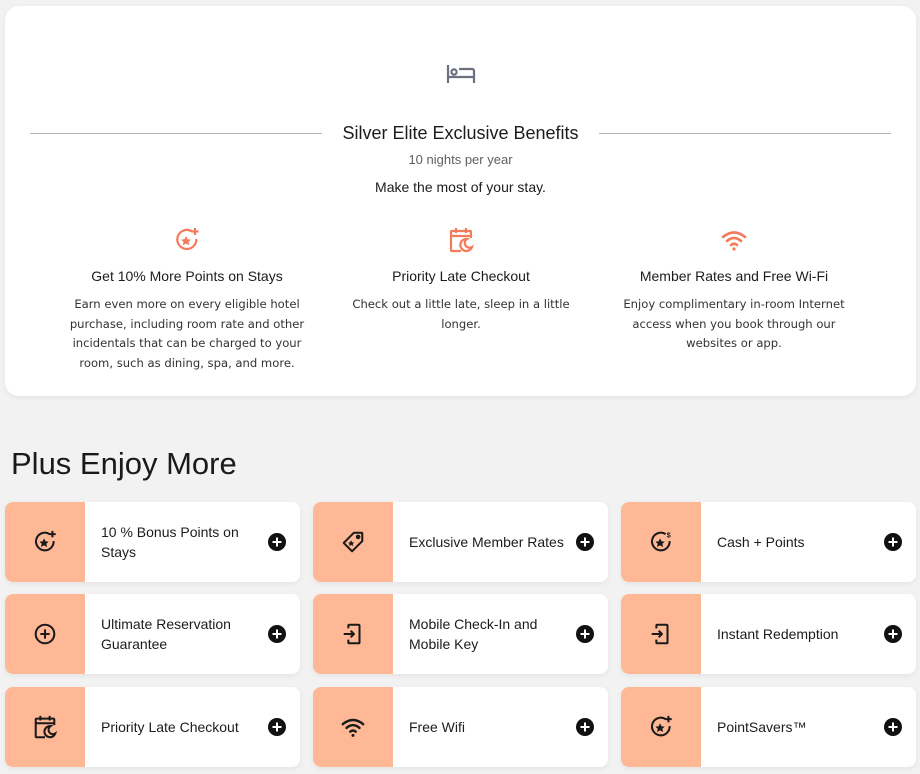 This screenshot has height=774, width=920. I want to click on benefit-card-cash-points: $ Cash + Points, so click(768, 542).